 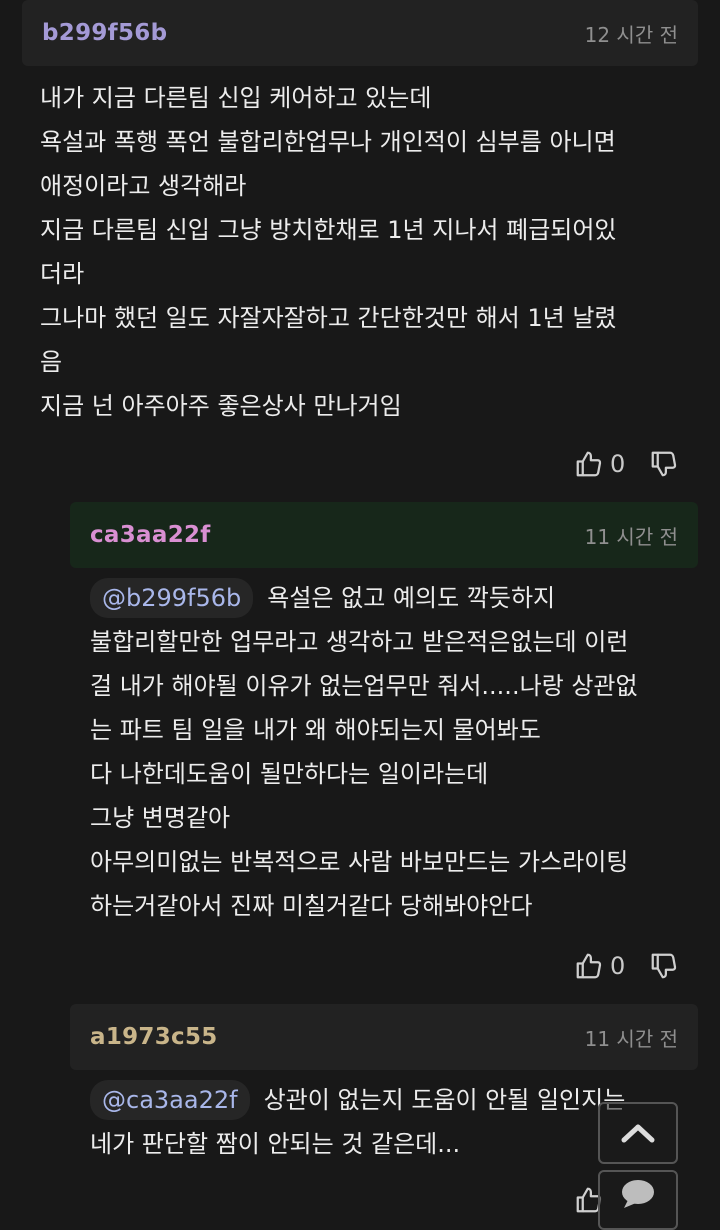 I want to click on comment-line: 그나마 했던 일도 자잘자잘하고 간단한것만 해서 1년 날렸, so click(x=328, y=318).